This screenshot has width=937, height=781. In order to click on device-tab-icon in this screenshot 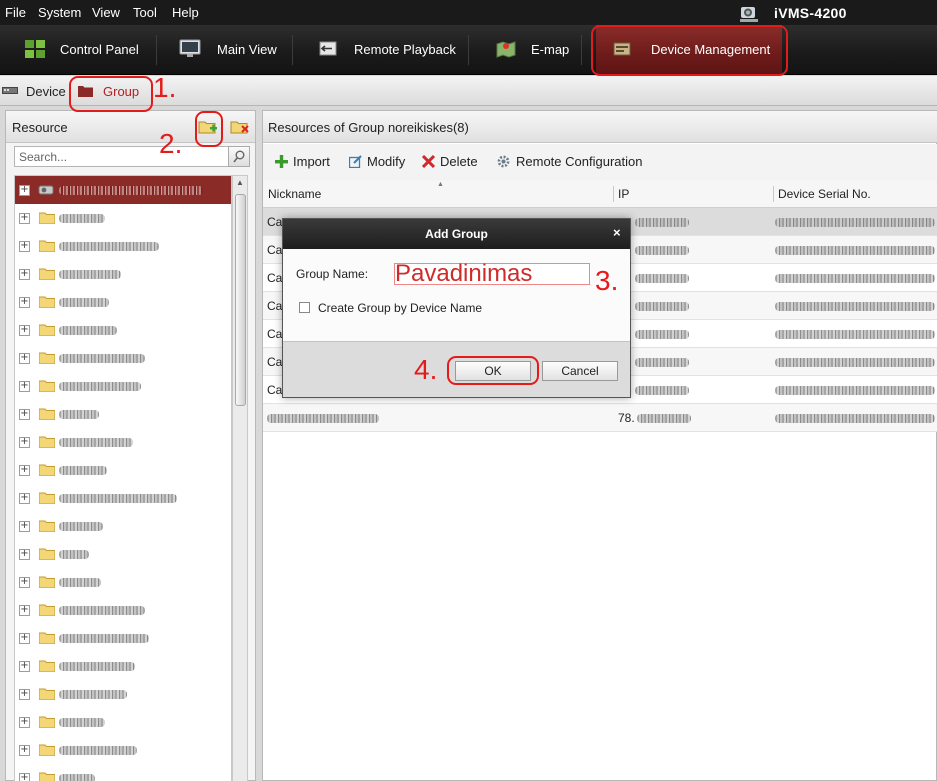, I will do `click(10, 90)`.